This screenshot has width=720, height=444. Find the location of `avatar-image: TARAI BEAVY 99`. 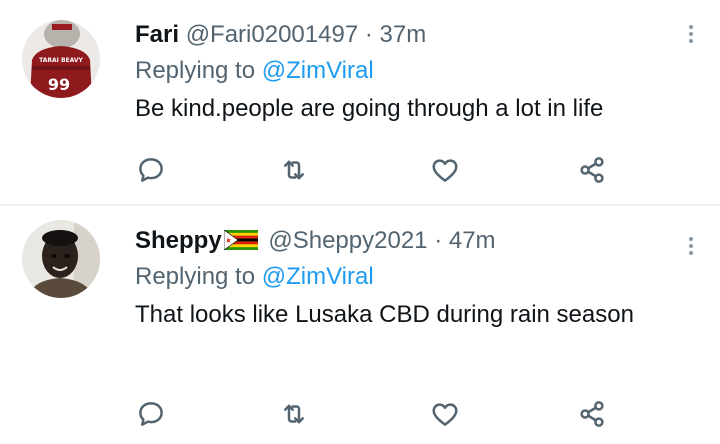

avatar-image: TARAI BEAVY 99 is located at coordinates (61, 59).